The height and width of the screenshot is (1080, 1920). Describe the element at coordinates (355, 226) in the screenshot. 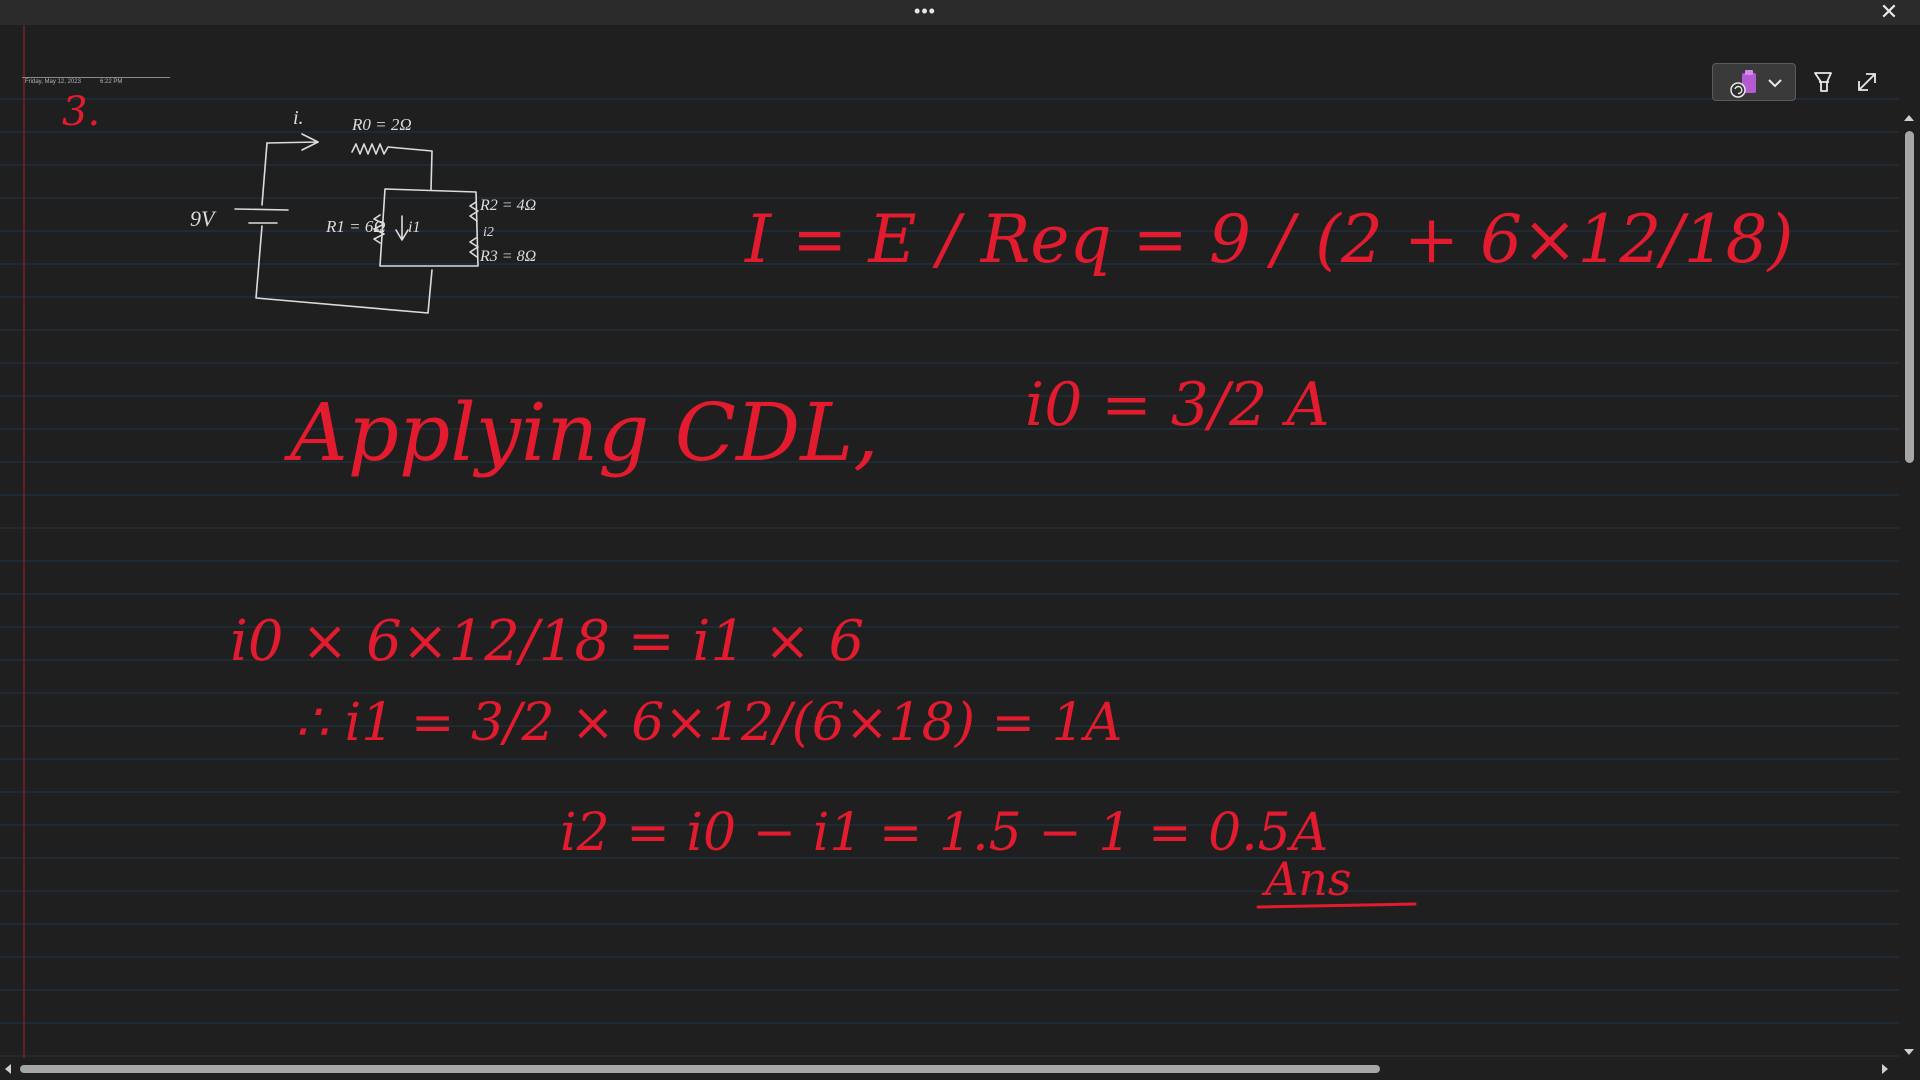

I see `r1-label: R1 = 6Ω` at that location.